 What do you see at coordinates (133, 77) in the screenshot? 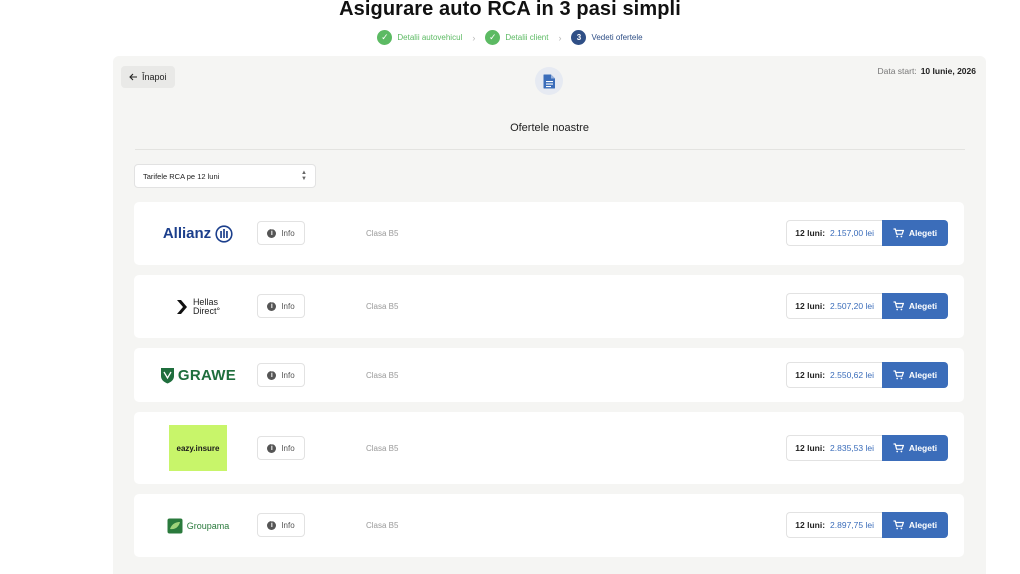
I see `arrow-left-icon` at bounding box center [133, 77].